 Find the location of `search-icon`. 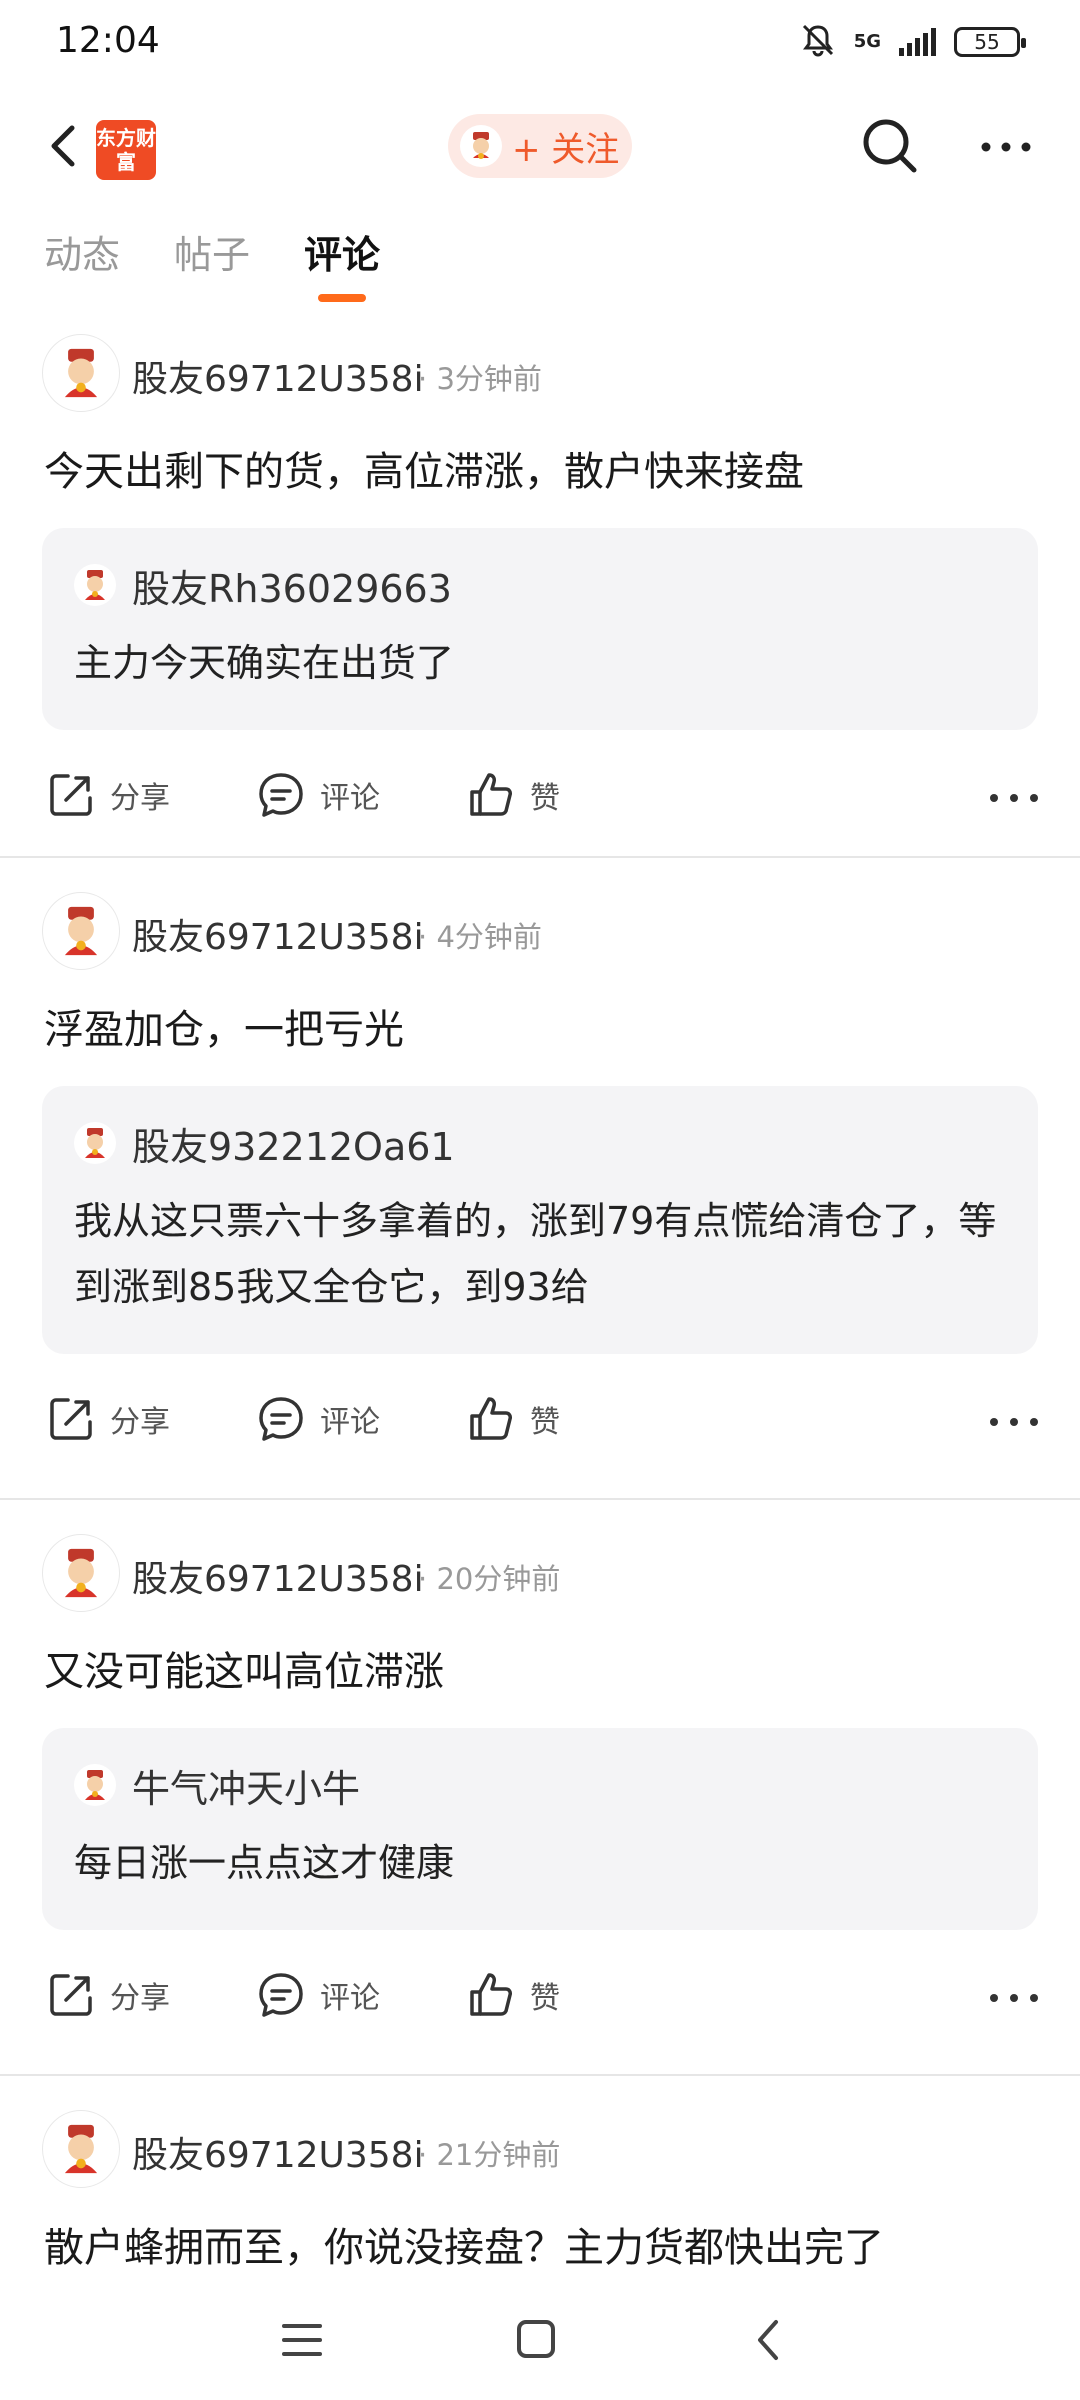

search-icon is located at coordinates (890, 146).